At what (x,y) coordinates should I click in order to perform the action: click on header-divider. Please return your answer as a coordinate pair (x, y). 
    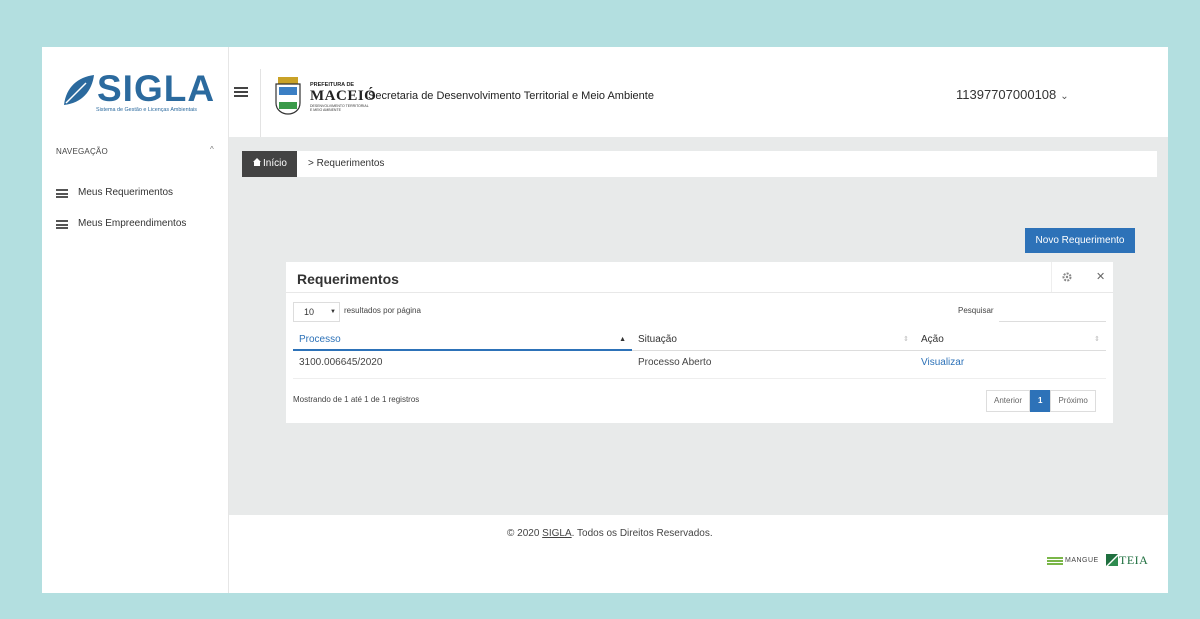
    Looking at the image, I should click on (260, 103).